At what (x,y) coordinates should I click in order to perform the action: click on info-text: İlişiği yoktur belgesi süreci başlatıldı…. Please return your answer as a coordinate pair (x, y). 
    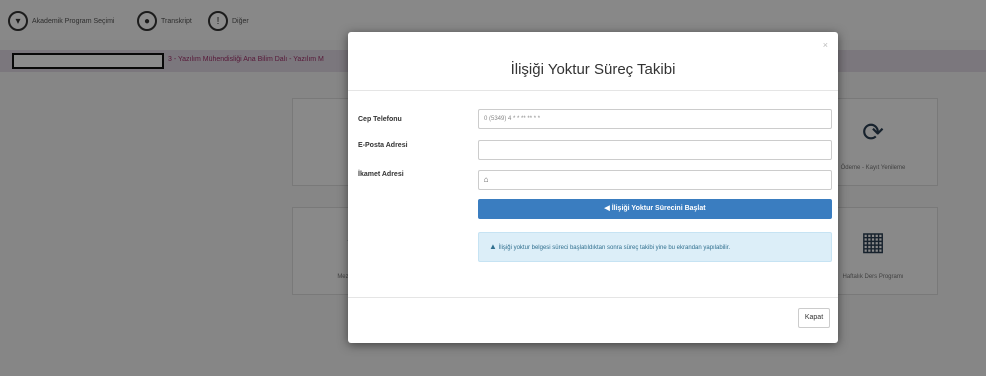
    Looking at the image, I should click on (614, 248).